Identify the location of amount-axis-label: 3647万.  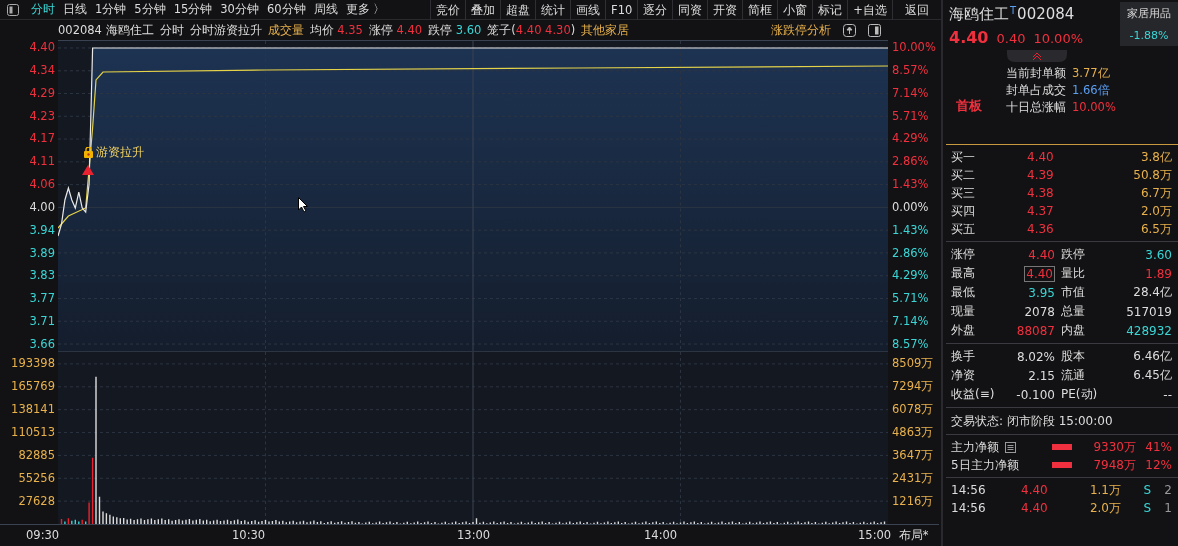
(913, 455).